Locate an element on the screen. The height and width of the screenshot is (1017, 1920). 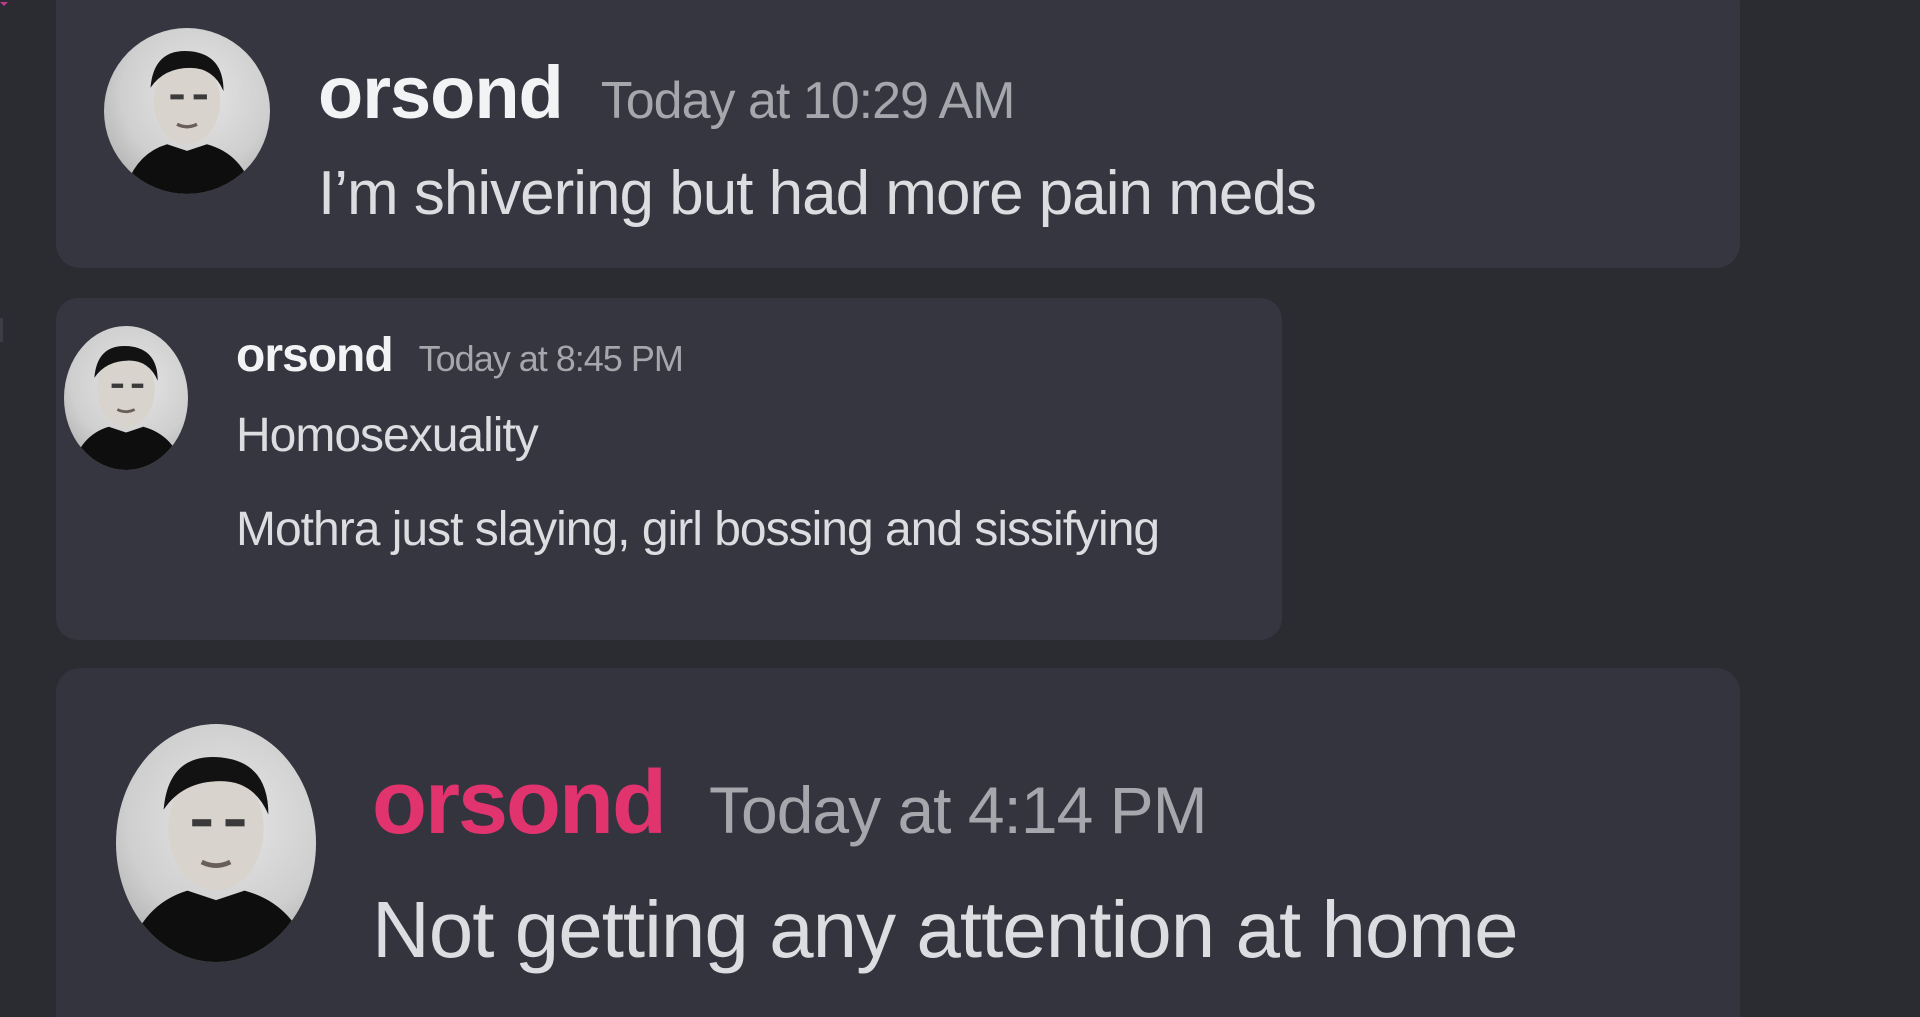
heart-icon is located at coordinates (4, 7).